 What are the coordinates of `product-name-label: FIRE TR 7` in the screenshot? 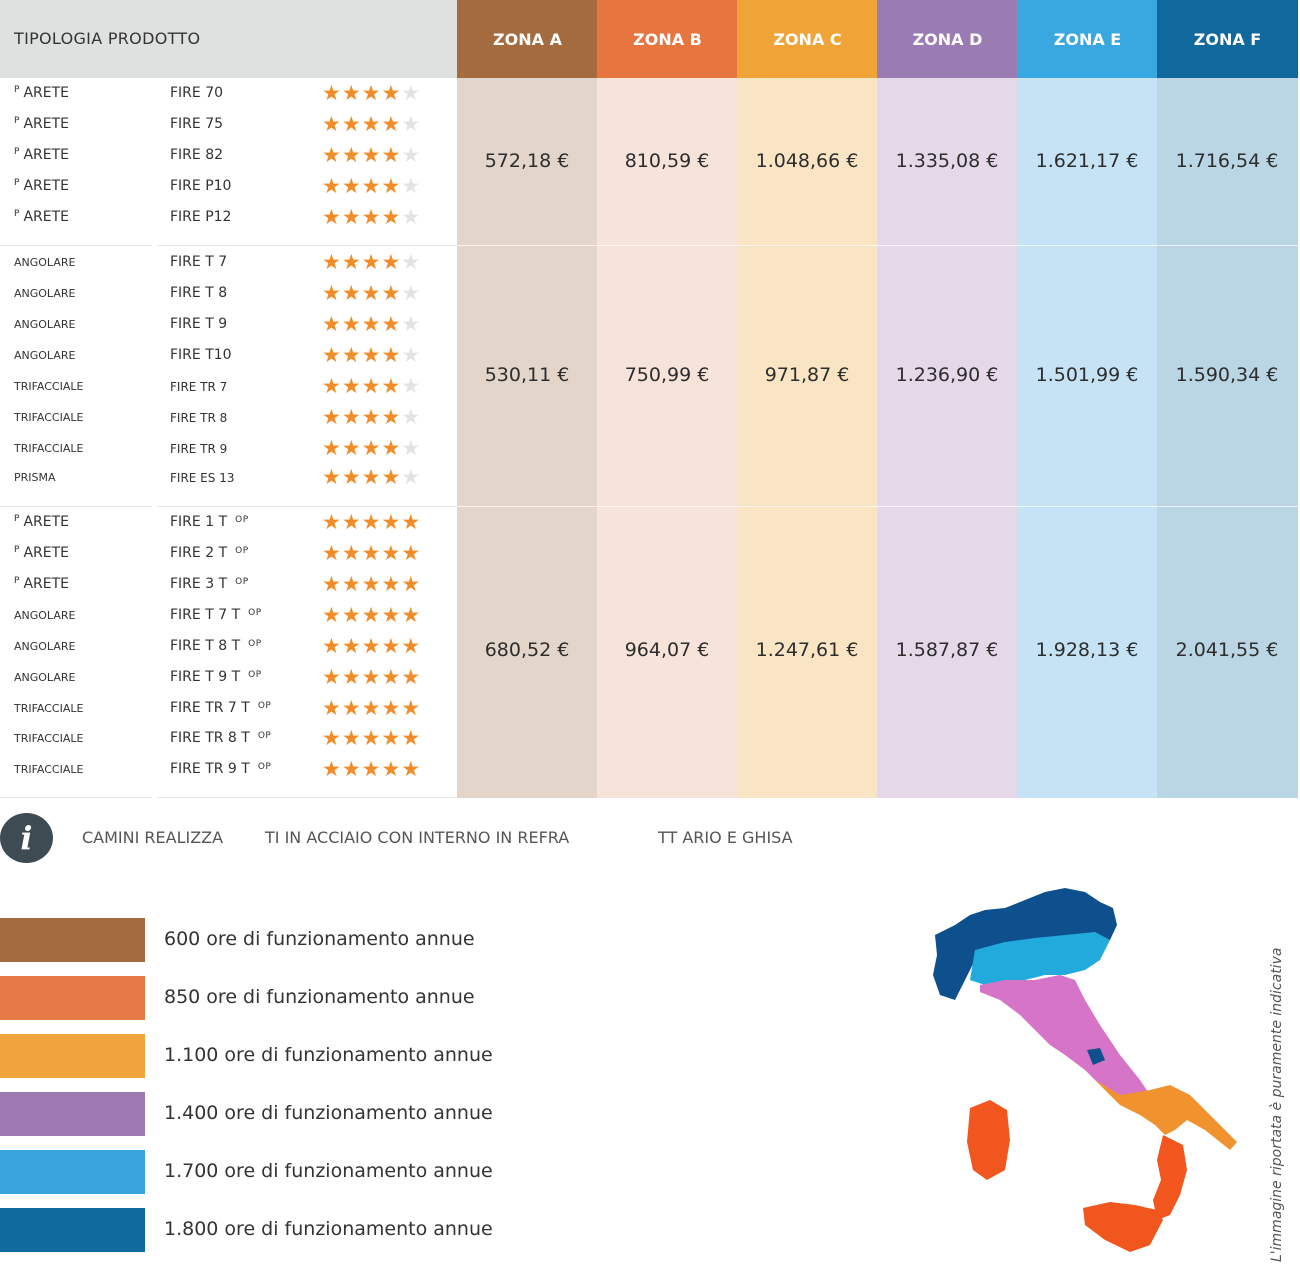 It's located at (199, 387).